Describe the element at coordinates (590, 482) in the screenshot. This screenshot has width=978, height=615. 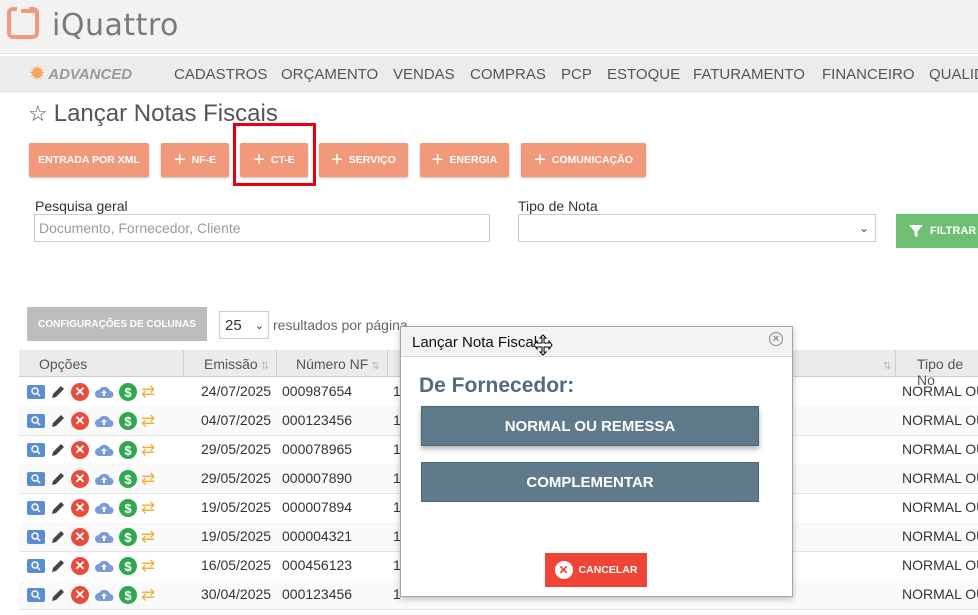
I see `complementar-button: COMPLEMENTAR` at that location.